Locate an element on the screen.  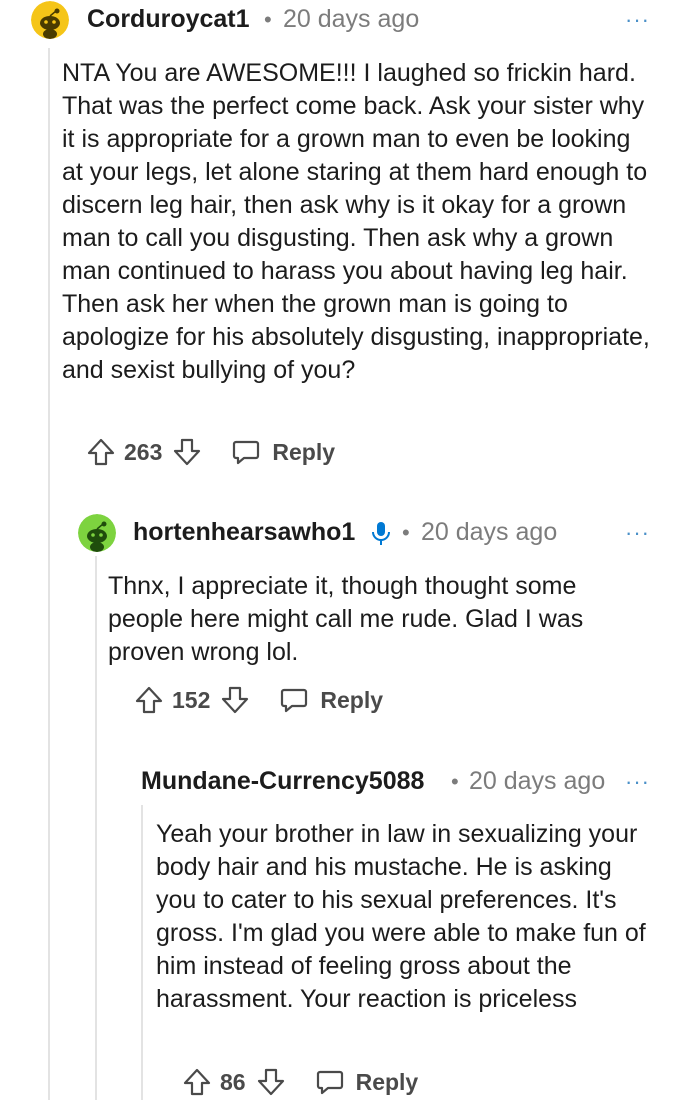
microphone-icon is located at coordinates (381, 534).